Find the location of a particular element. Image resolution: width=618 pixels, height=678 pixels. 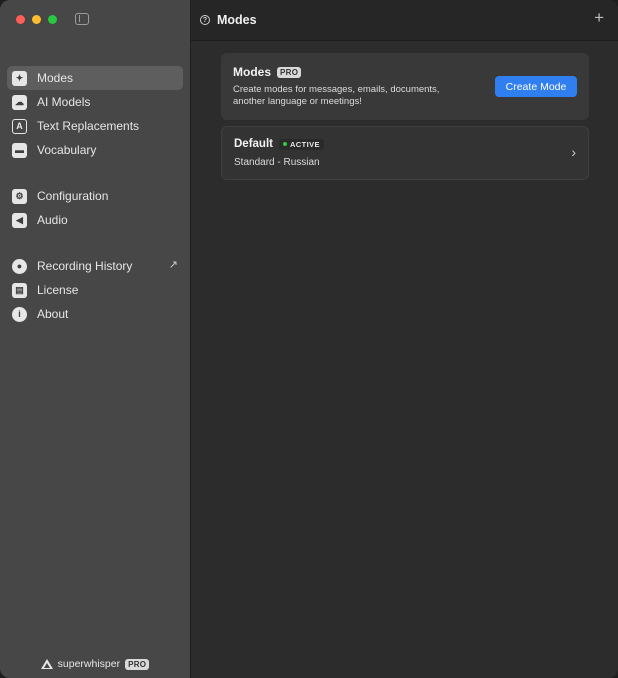

sidebar-item-label: Configuration is located at coordinates (73, 196).